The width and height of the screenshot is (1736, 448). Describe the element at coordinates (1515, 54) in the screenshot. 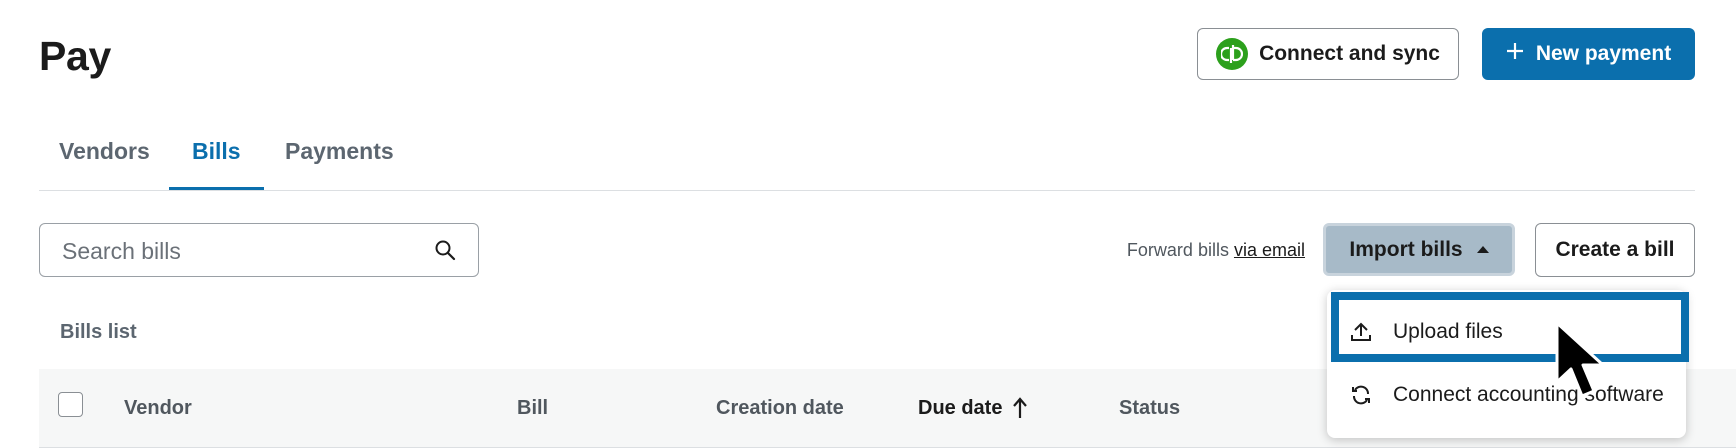

I see `plus-icon` at that location.